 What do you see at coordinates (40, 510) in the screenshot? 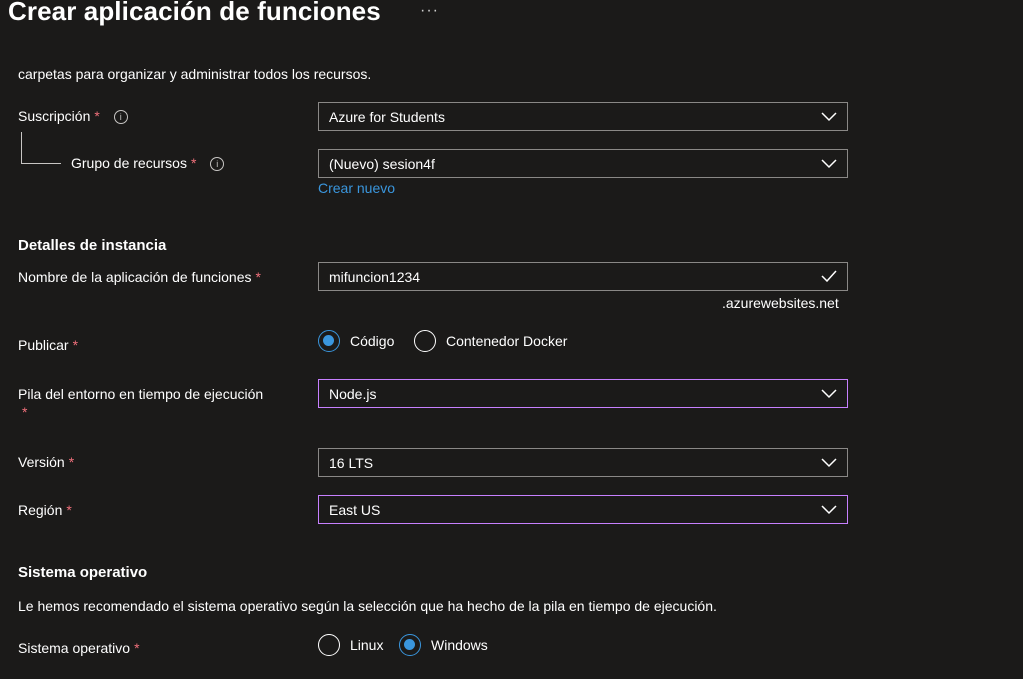
I see `region-label: Región` at bounding box center [40, 510].